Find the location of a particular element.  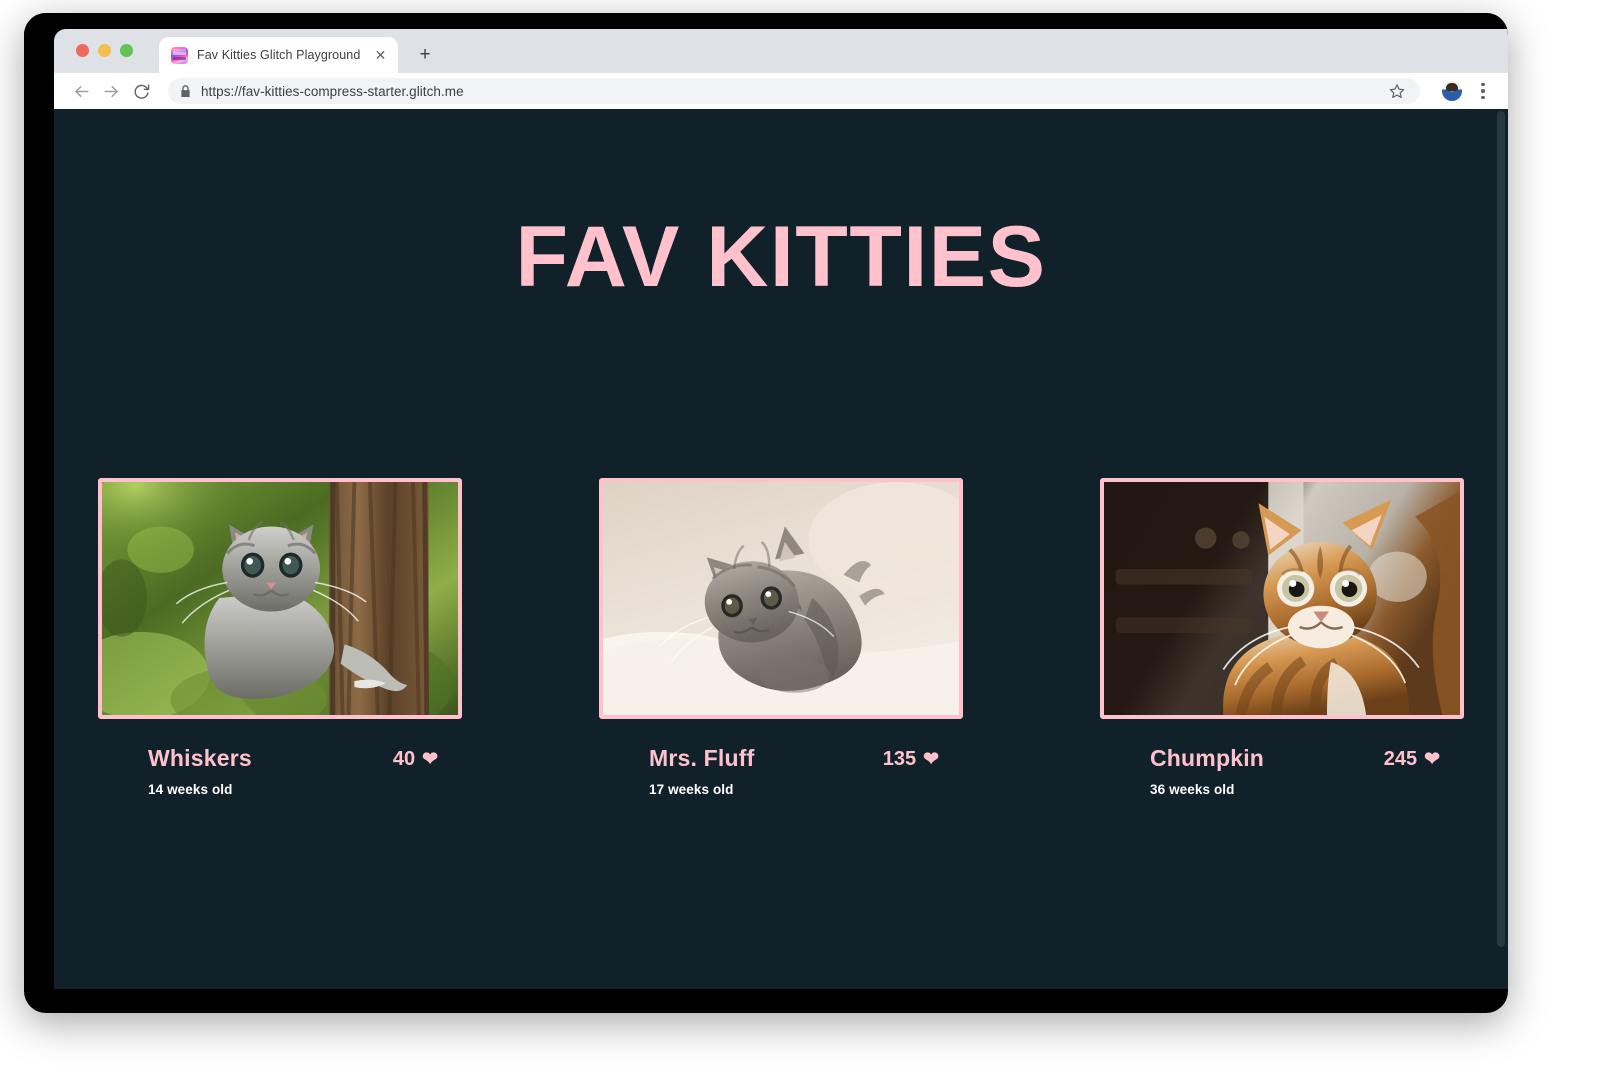

kitten-bed-photo is located at coordinates (781, 598).